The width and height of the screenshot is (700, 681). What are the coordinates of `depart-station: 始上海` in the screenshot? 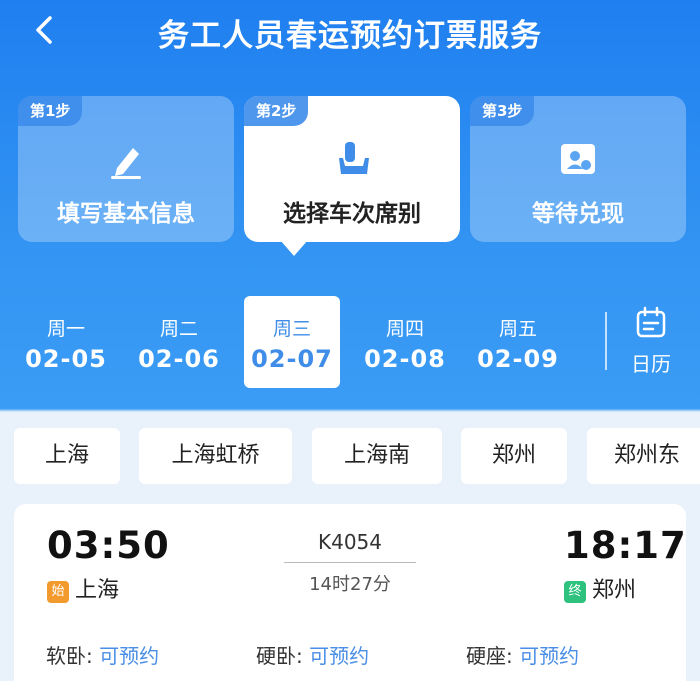 It's located at (83, 588).